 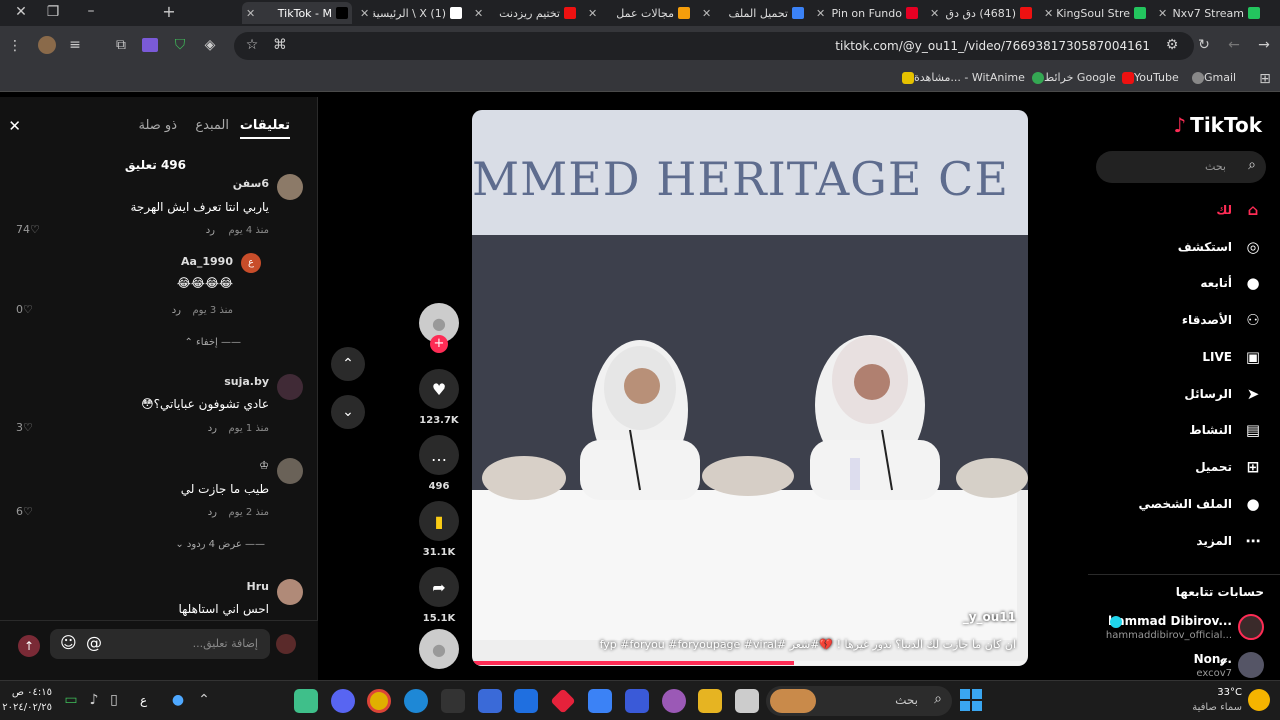 What do you see at coordinates (411, 13) in the screenshot?
I see `browser-tab: (1) X \ الرئيسية ✕` at bounding box center [411, 13].